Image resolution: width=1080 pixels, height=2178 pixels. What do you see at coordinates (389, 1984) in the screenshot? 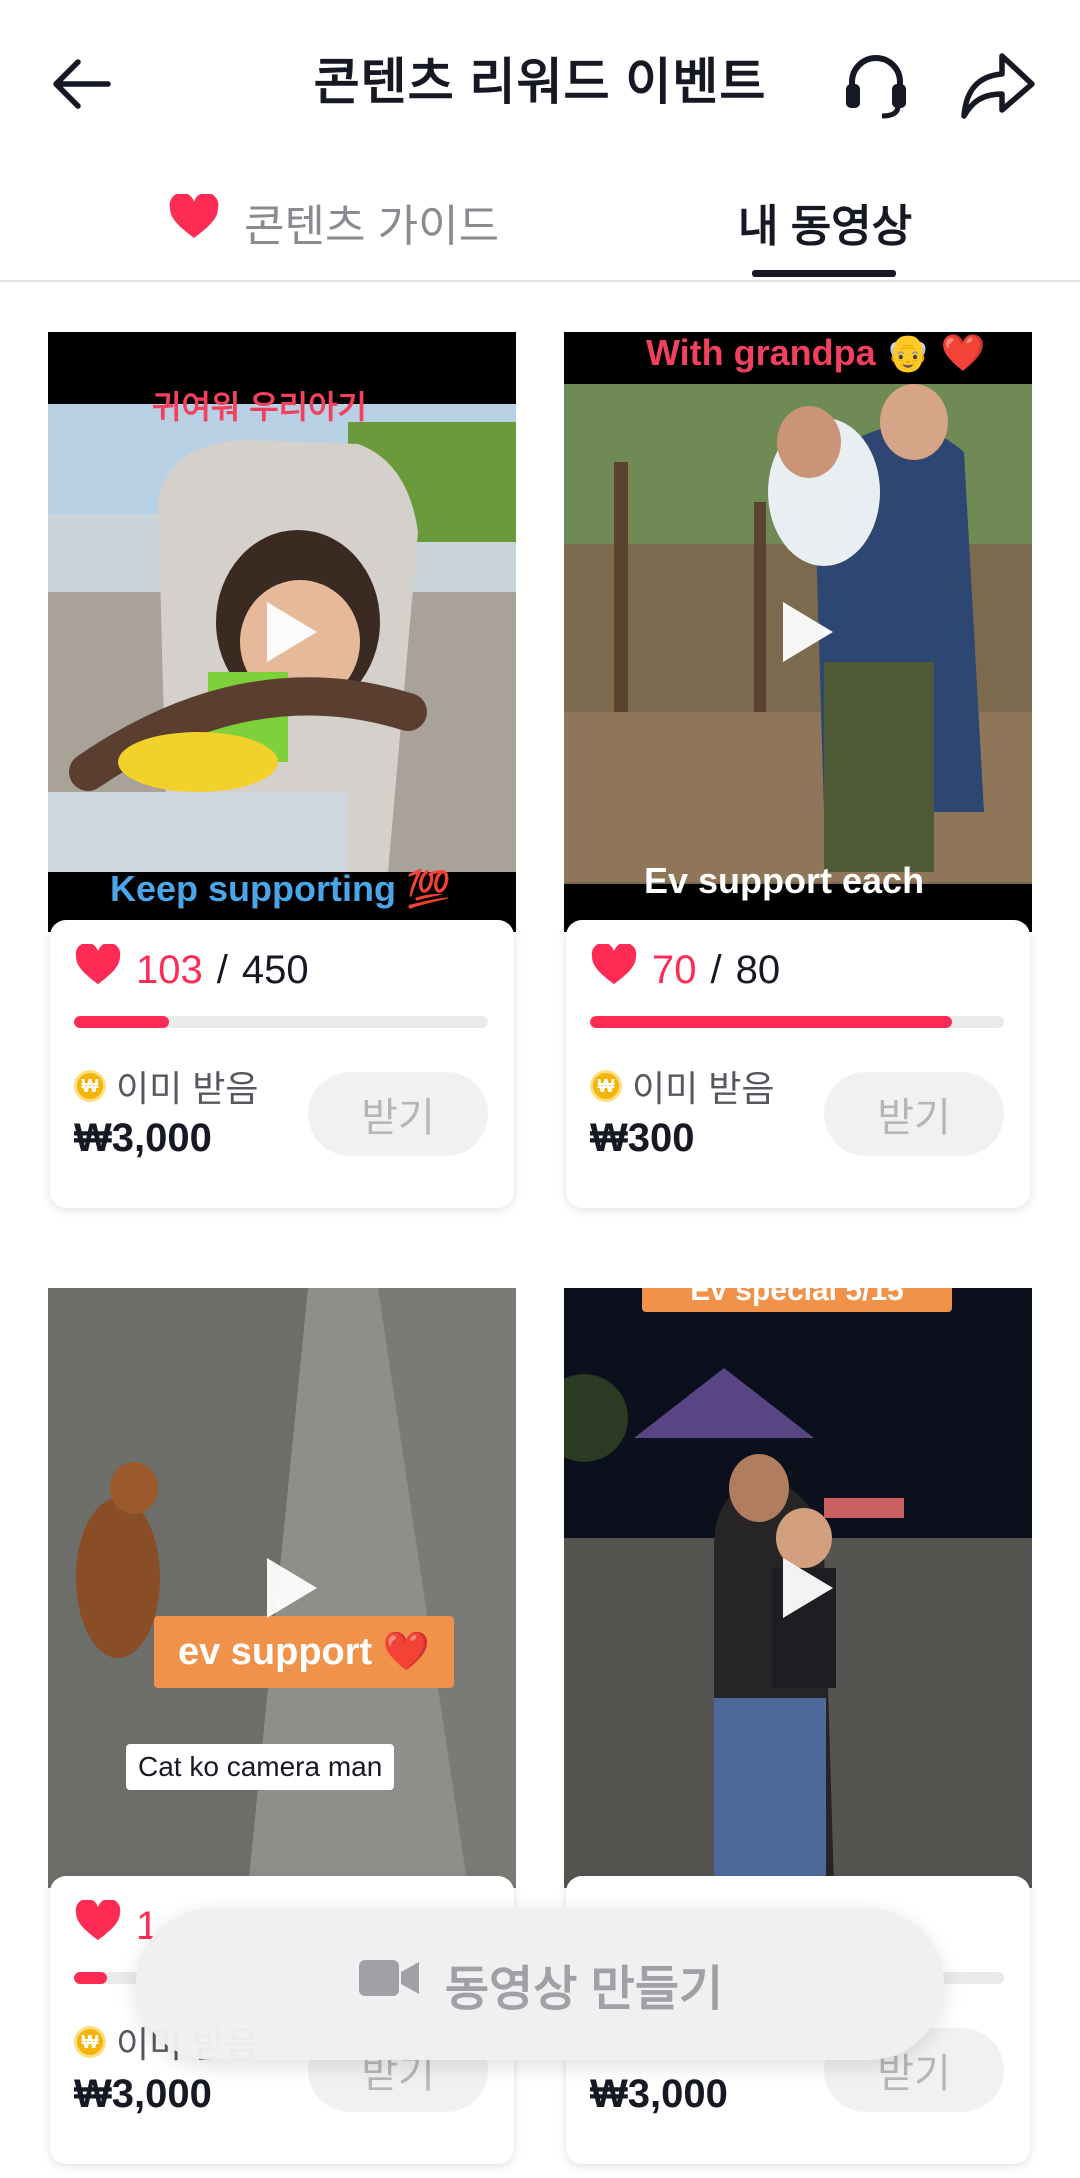
I see `video-camera-icon` at bounding box center [389, 1984].